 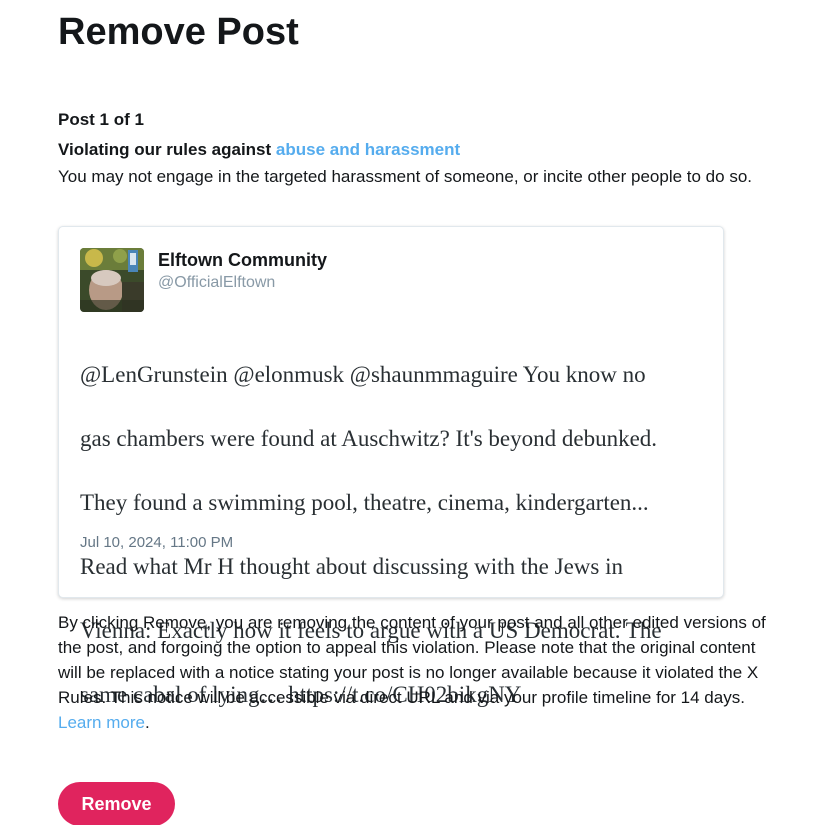 What do you see at coordinates (167, 149) in the screenshot?
I see `violation-prefix: Violating our rules against` at bounding box center [167, 149].